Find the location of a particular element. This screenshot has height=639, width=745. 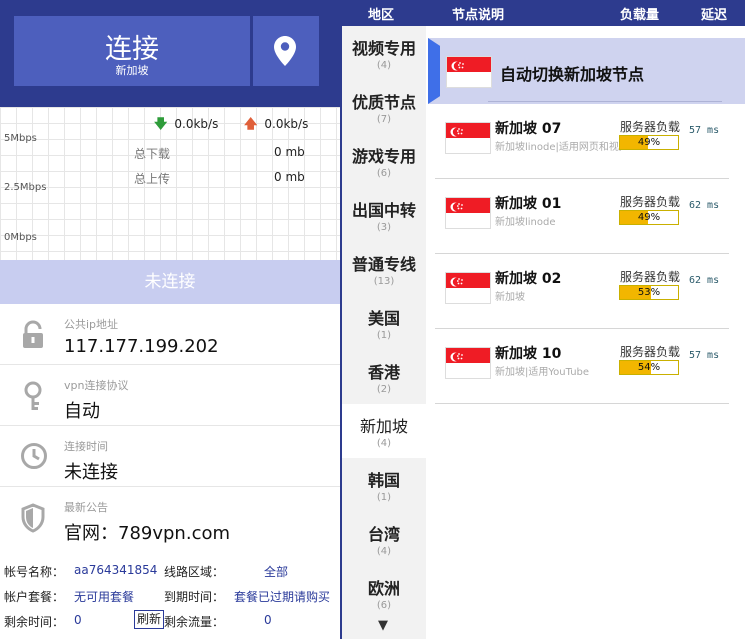

node-name: 新加坡 02 is located at coordinates (528, 279).